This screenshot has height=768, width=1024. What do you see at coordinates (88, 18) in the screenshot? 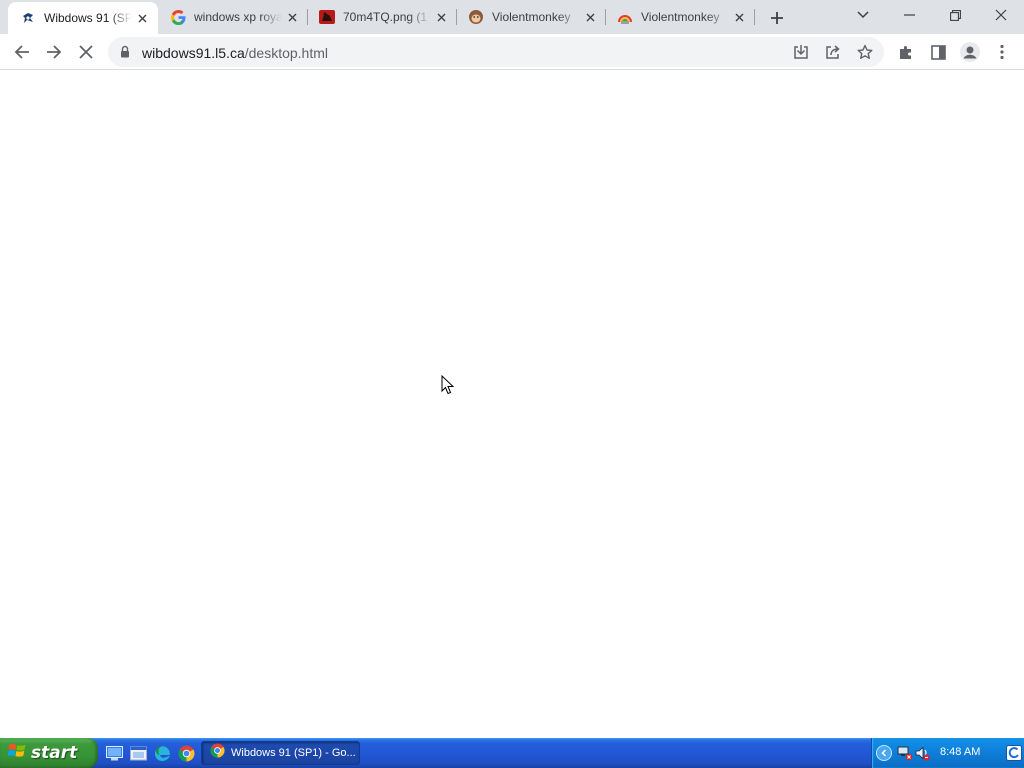
I see `tab-title: Wibdows 91 (SP1)` at bounding box center [88, 18].